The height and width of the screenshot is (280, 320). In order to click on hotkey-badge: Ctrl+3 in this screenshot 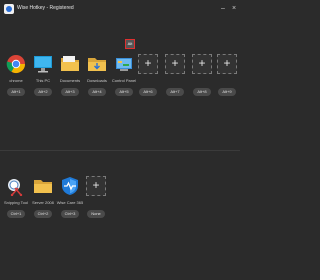, I will do `click(70, 214)`.